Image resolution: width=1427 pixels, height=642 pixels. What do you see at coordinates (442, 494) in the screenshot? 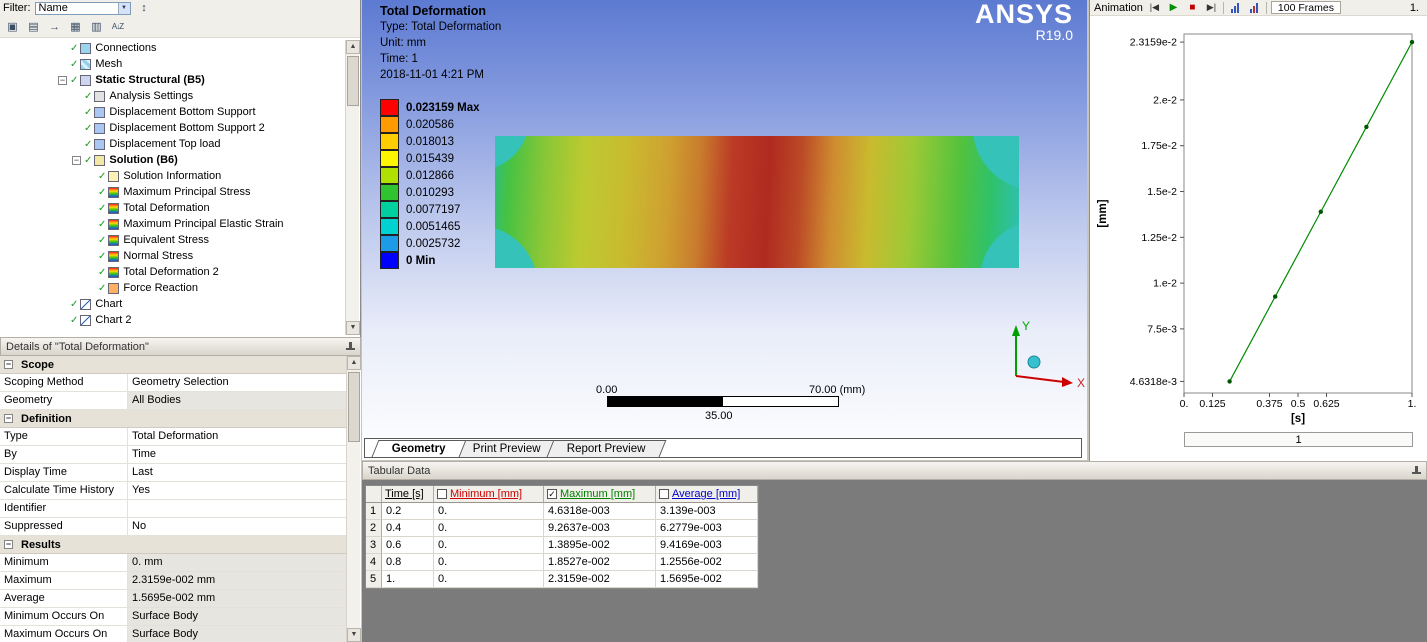
I see `checkbox-minimum-mm` at bounding box center [442, 494].